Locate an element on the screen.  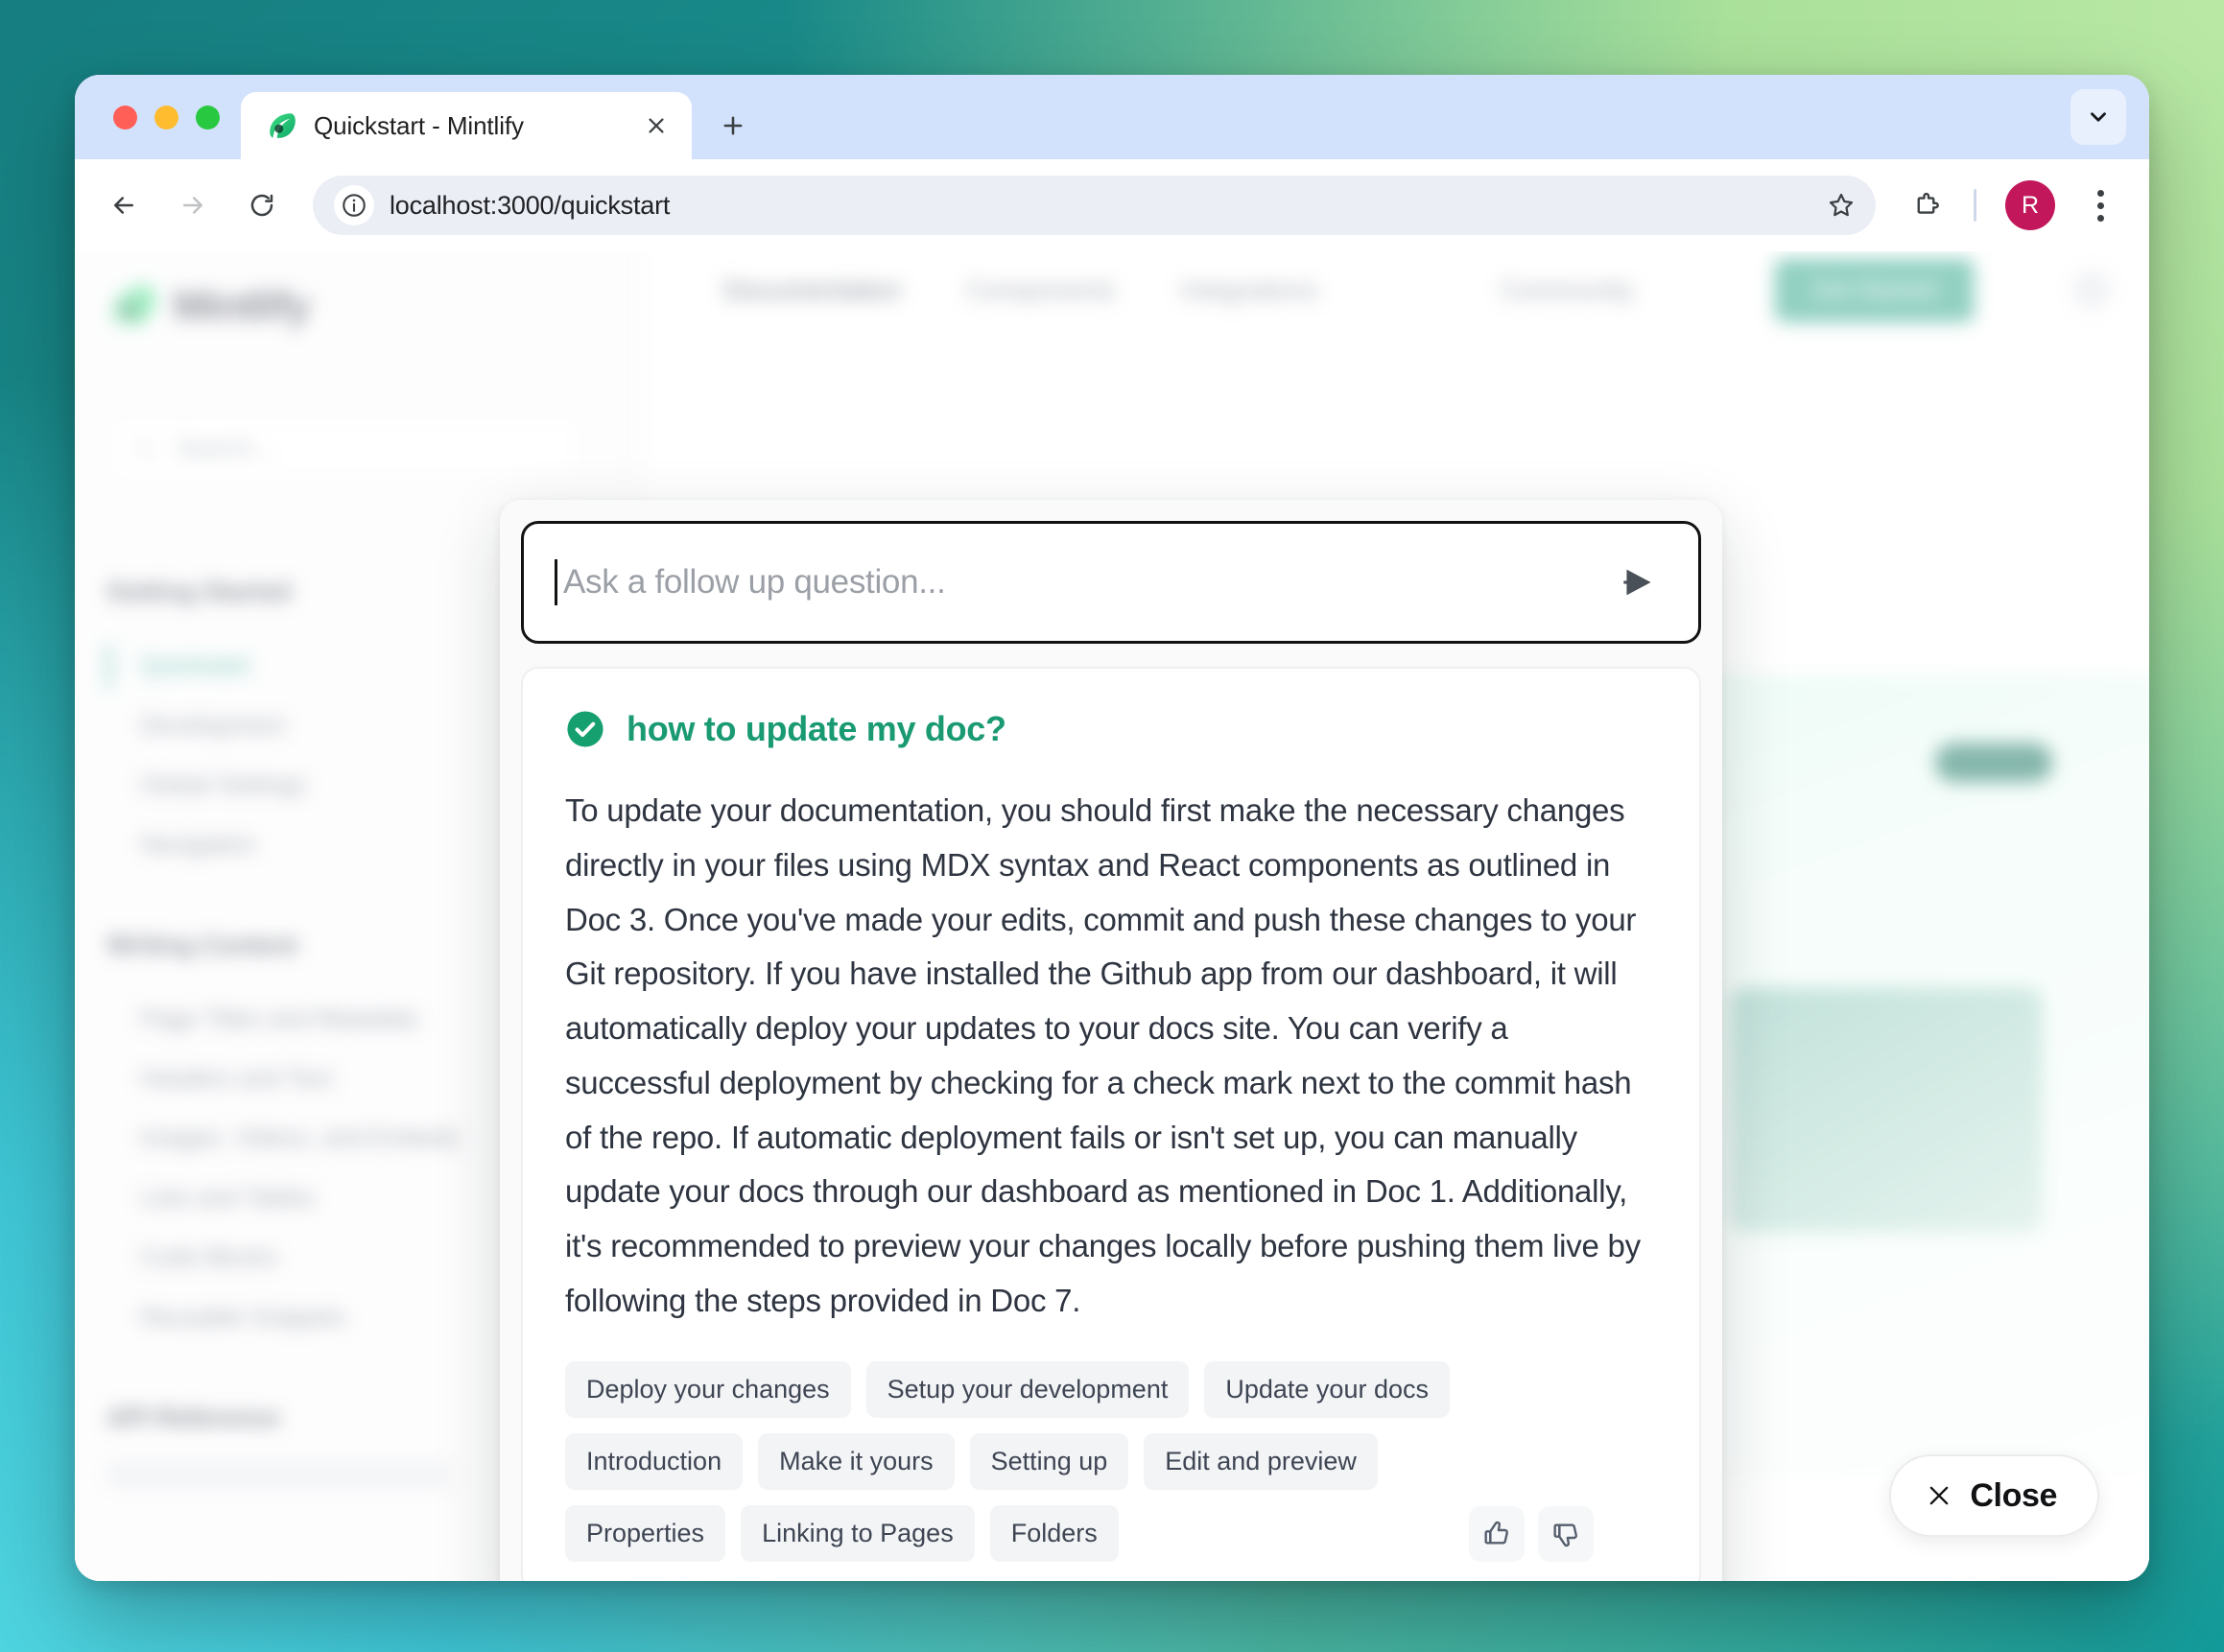
bookmark-button is located at coordinates (1841, 205).